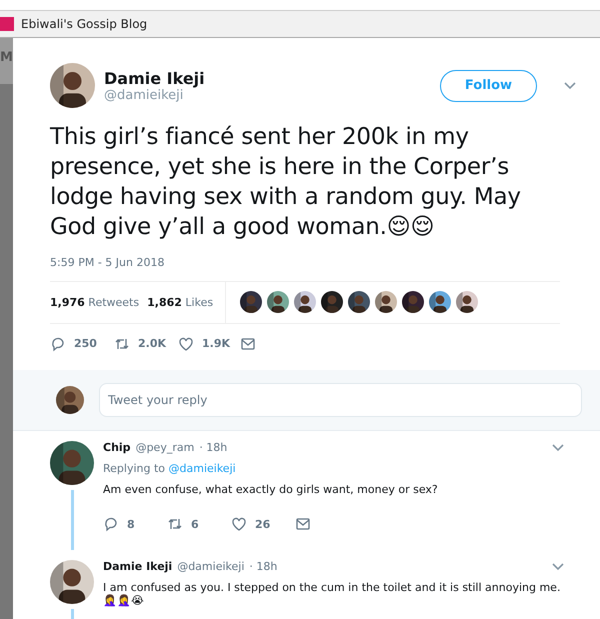 Image resolution: width=600 pixels, height=619 pixels. I want to click on tab-title: Ebiwali's Gossip Blog, so click(84, 24).